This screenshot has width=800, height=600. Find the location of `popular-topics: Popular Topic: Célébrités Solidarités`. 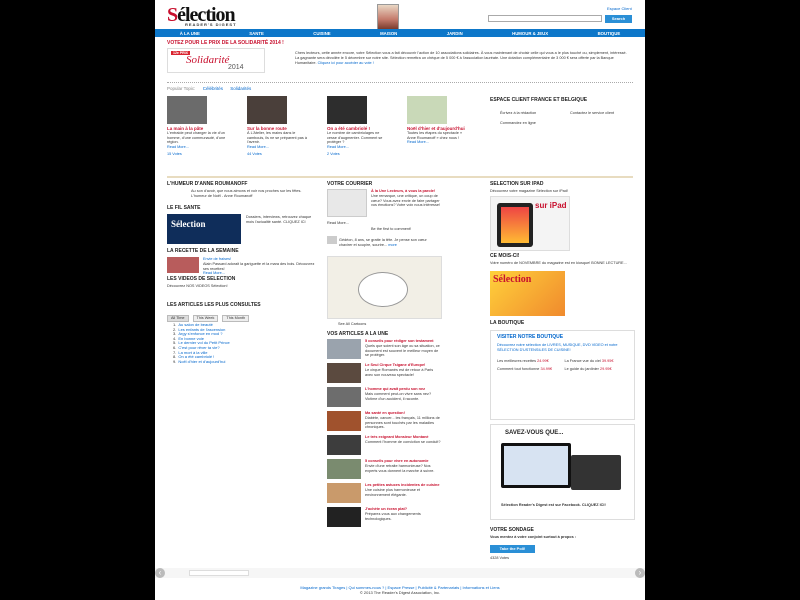

popular-topics: Popular Topic: Célébrités Solidarités is located at coordinates (209, 88).